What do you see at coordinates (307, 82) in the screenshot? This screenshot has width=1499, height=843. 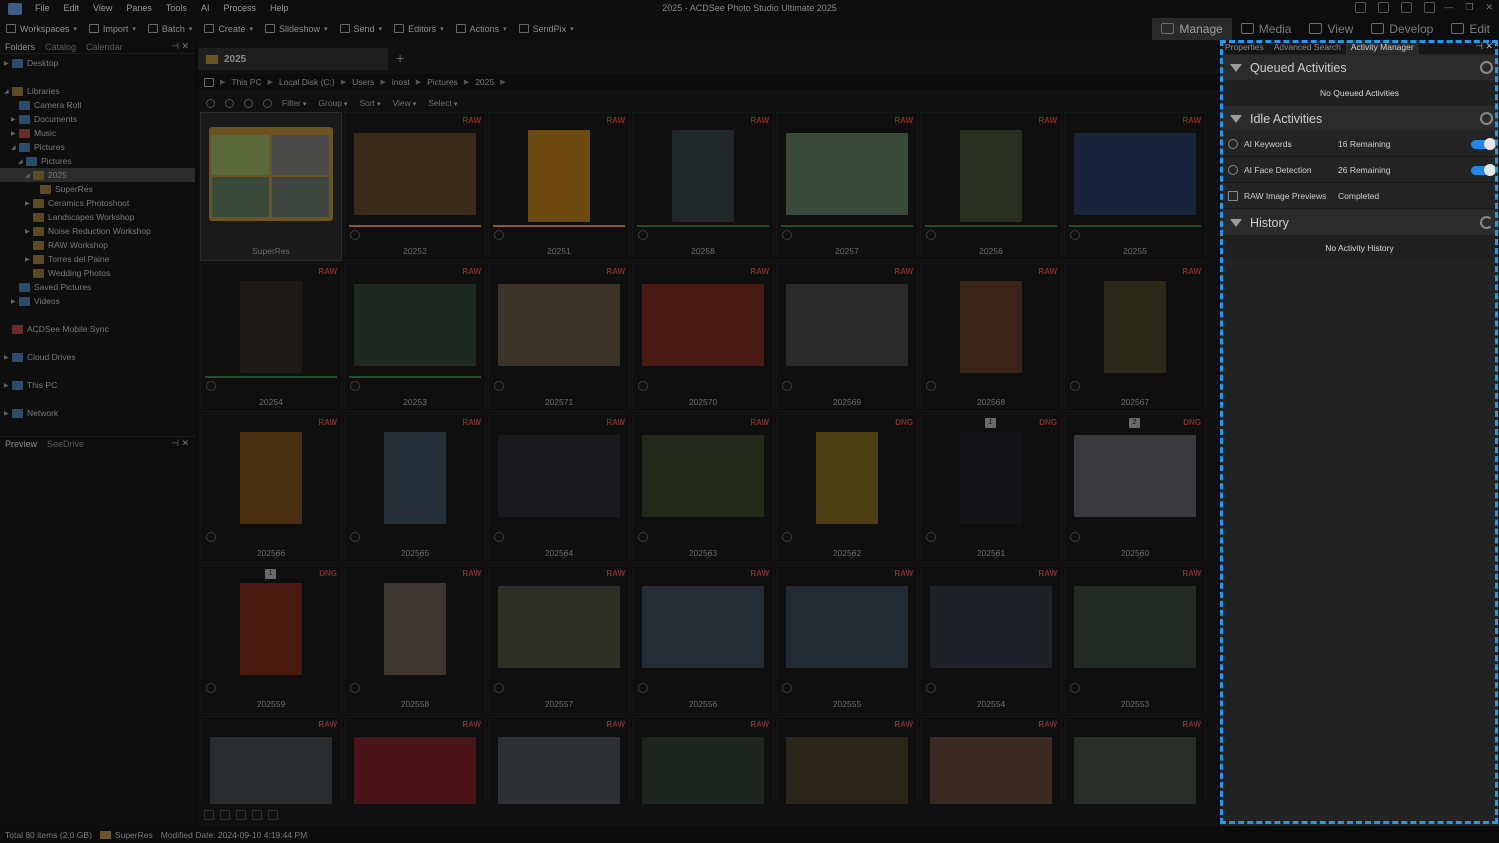 I see `breadcrumb-local-disk-c: Local Disk (C:)` at bounding box center [307, 82].